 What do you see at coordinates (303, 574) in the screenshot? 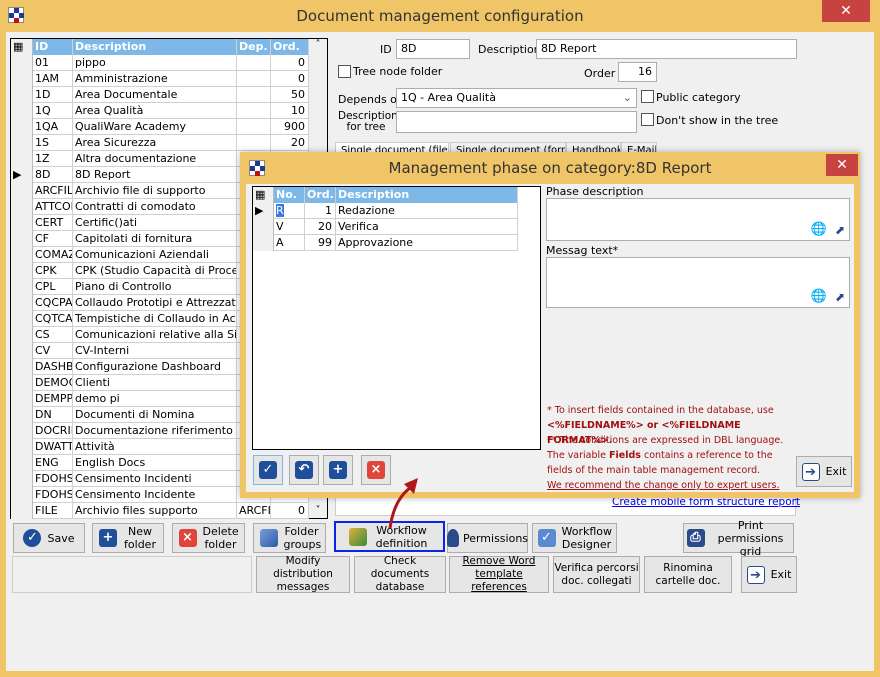
I see `modify-distribution-button: Modify distribution messages` at bounding box center [303, 574].